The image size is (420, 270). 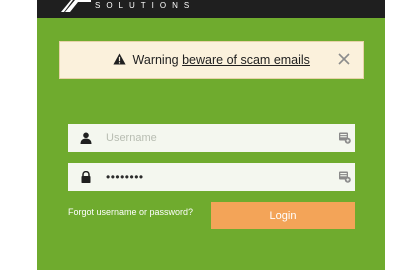 What do you see at coordinates (86, 138) in the screenshot?
I see `user-icon` at bounding box center [86, 138].